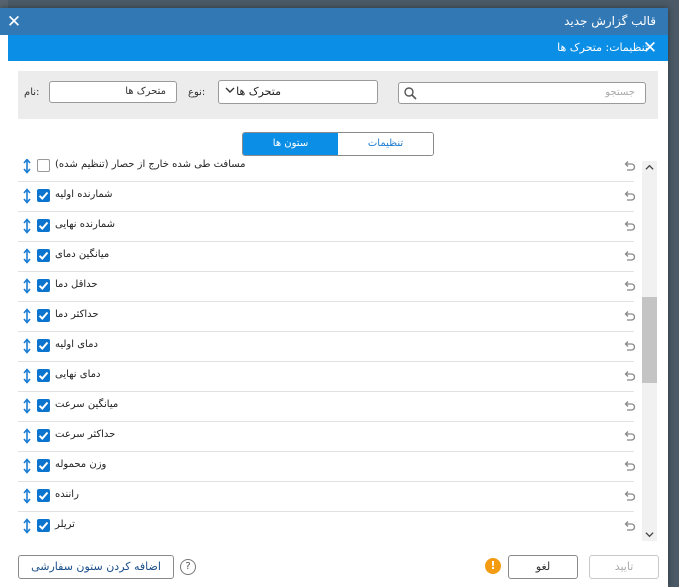 The width and height of the screenshot is (679, 587). I want to click on column-row: میانگین سرعت, so click(327, 406).